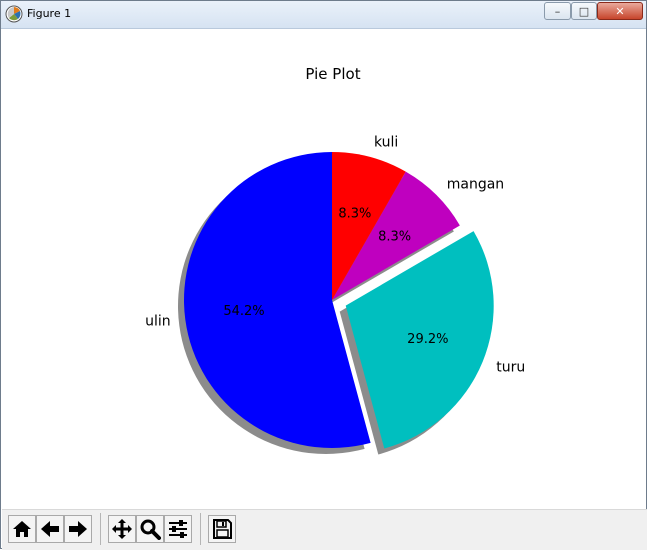 Image resolution: width=647 pixels, height=550 pixels. I want to click on title-bar: Figure 1 – □ ✕, so click(323, 15).